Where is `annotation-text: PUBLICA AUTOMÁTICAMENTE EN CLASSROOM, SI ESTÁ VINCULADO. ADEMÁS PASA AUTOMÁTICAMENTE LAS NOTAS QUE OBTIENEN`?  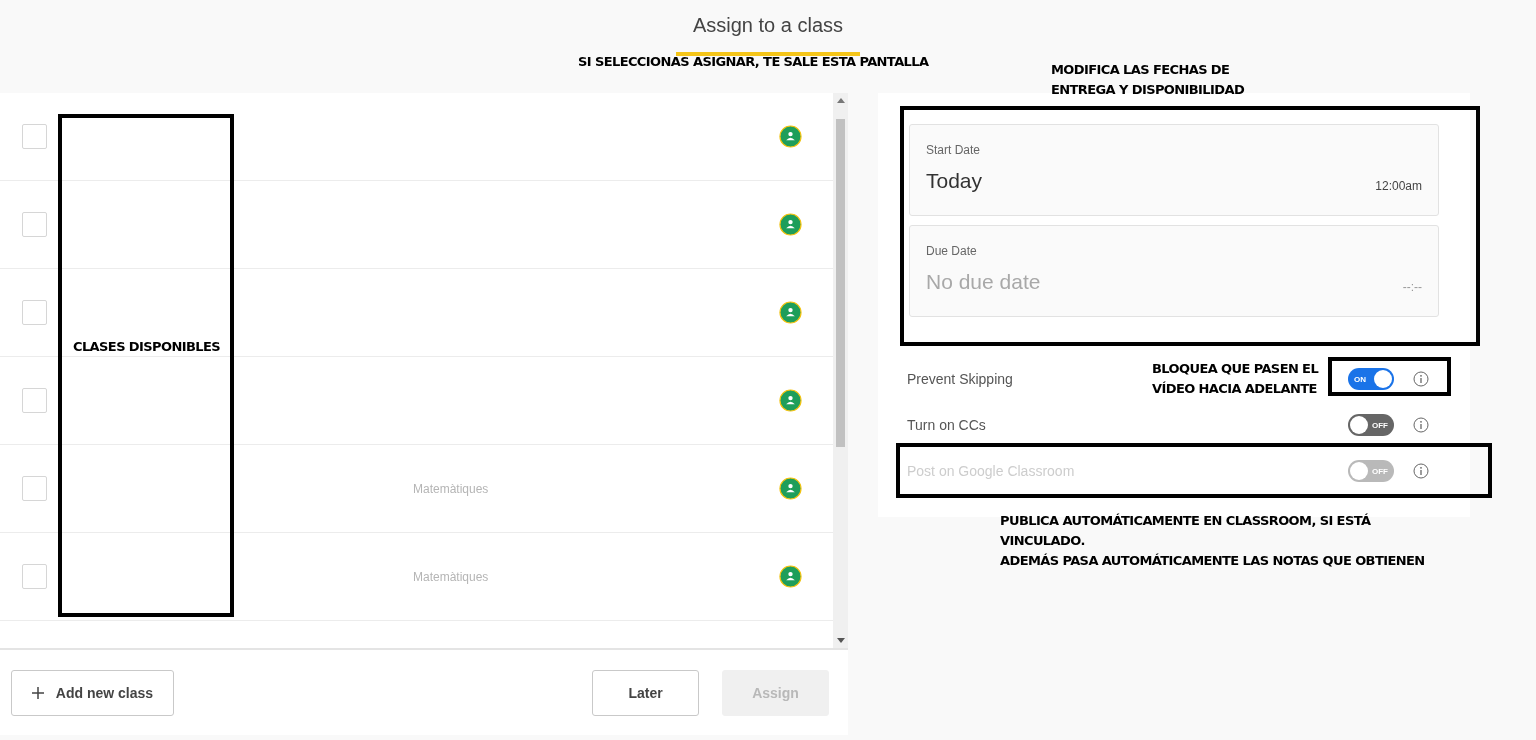 annotation-text: PUBLICA AUTOMÁTICAMENTE EN CLASSROOM, SI ESTÁ VINCULADO. ADEMÁS PASA AUTOMÁTICAMENTE LAS NOTAS QUE OBTIENEN is located at coordinates (1212, 541).